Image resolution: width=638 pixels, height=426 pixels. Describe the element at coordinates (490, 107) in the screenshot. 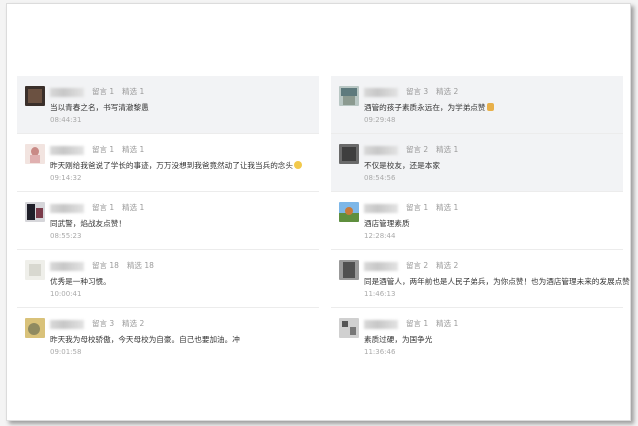

I see `thumbs-up-icon` at that location.